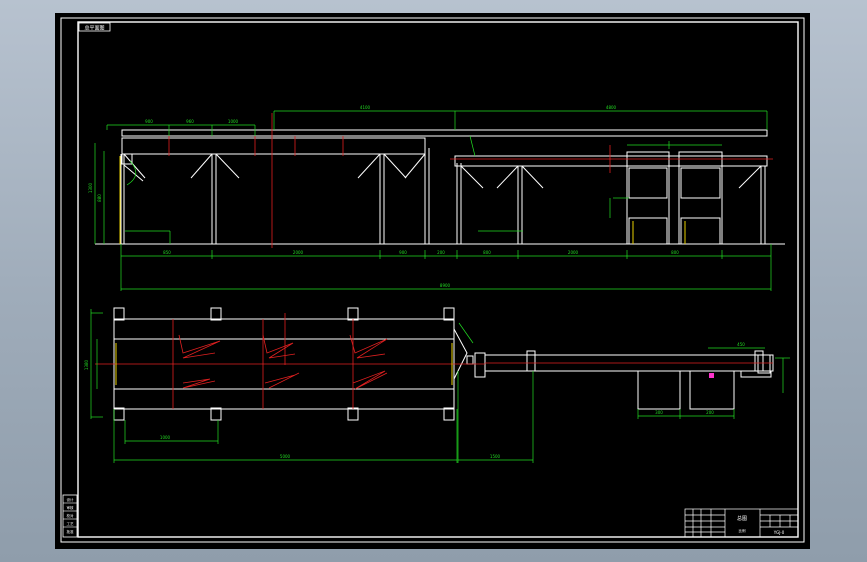 The height and width of the screenshot is (562, 867). I want to click on dim-elev-bottom-1: 850, so click(167, 252).